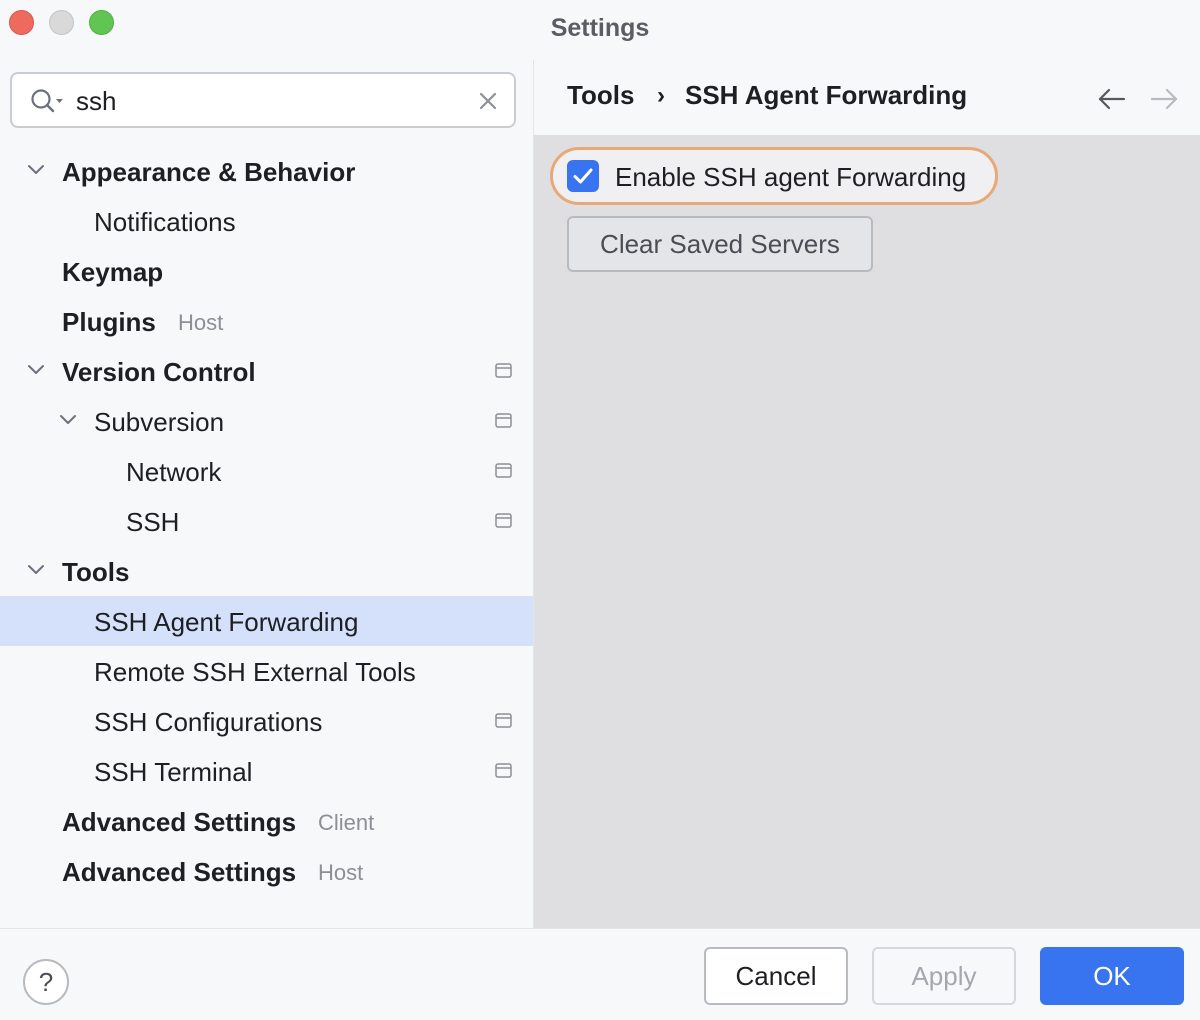 The height and width of the screenshot is (1020, 1200). What do you see at coordinates (1164, 99) in the screenshot?
I see `forward-arrow-icon` at bounding box center [1164, 99].